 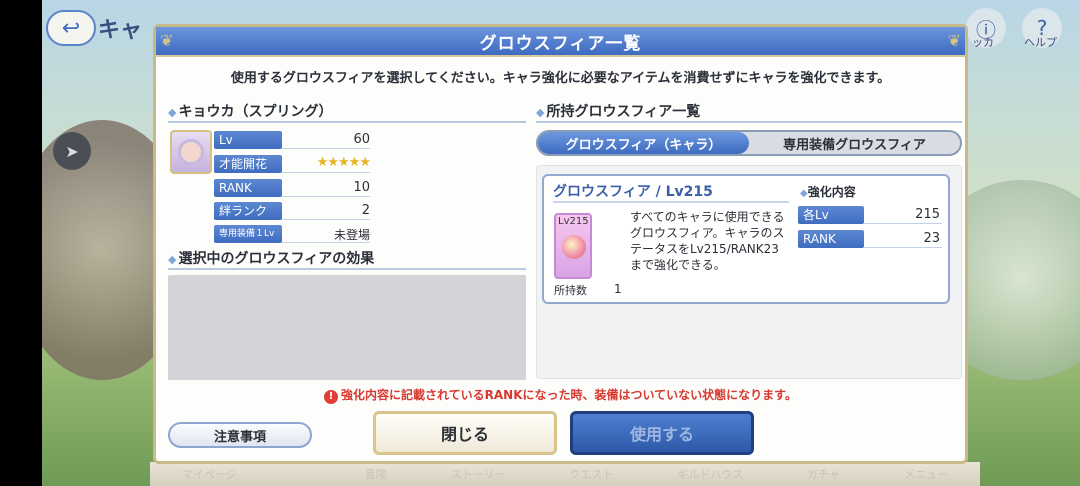 What do you see at coordinates (477, 474) in the screenshot?
I see `nav-item-story: ストーリー` at bounding box center [477, 474].